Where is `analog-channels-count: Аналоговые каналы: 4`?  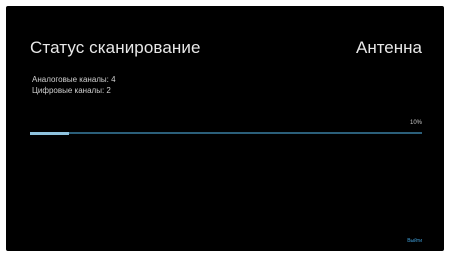
analog-channels-count: Аналоговые каналы: 4 is located at coordinates (74, 79).